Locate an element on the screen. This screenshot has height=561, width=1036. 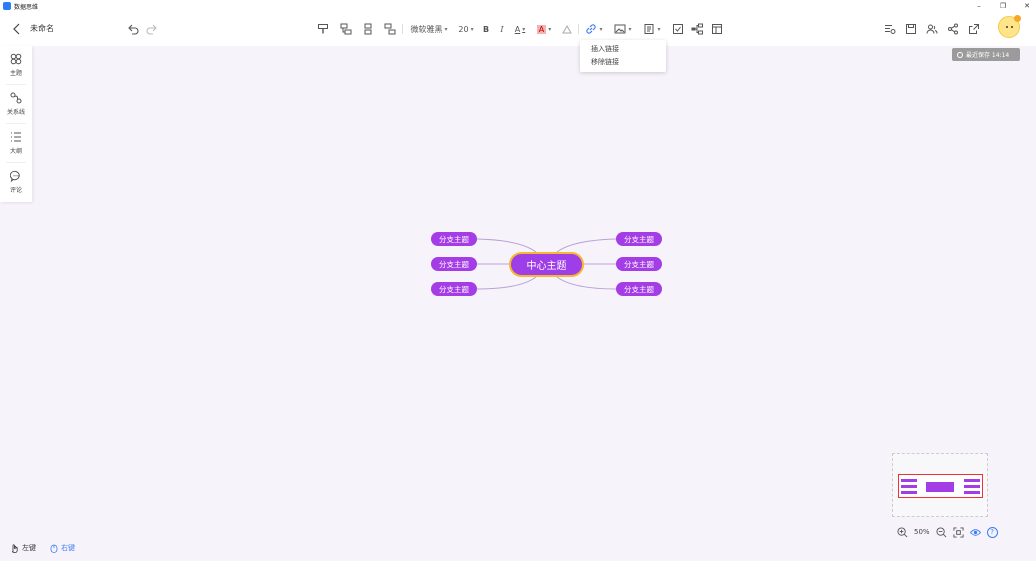
zoom-in-icon is located at coordinates (902, 532).